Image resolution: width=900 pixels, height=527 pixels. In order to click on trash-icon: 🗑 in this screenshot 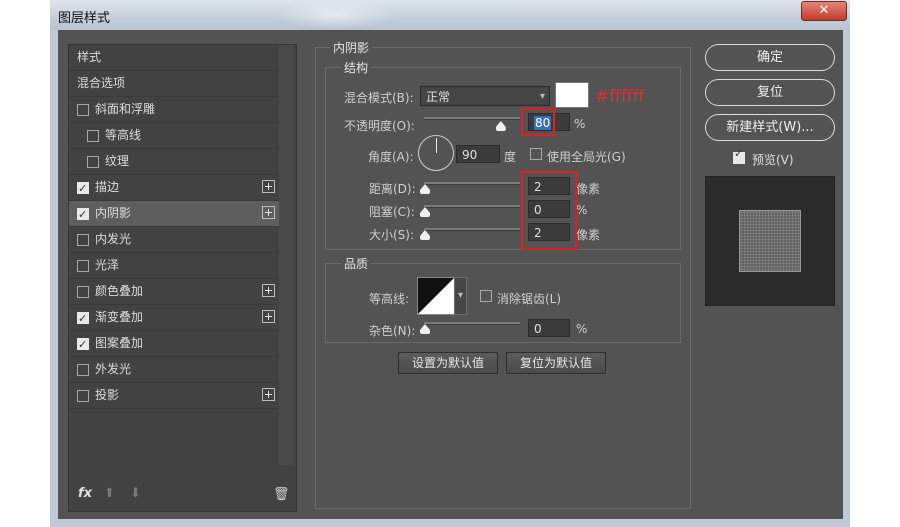, I will do `click(281, 494)`.